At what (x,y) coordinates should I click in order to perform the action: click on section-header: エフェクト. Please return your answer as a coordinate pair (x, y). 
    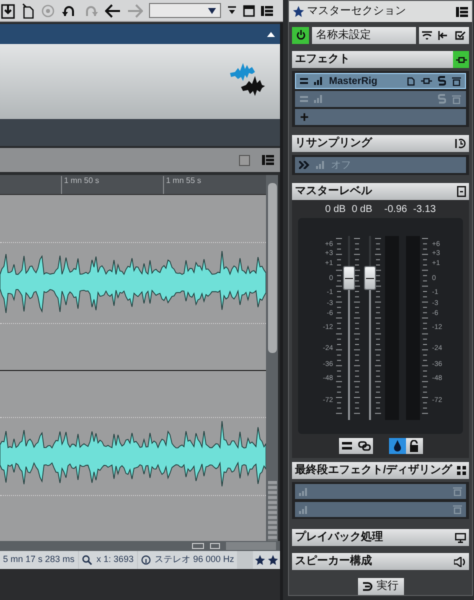
    Looking at the image, I should click on (380, 59).